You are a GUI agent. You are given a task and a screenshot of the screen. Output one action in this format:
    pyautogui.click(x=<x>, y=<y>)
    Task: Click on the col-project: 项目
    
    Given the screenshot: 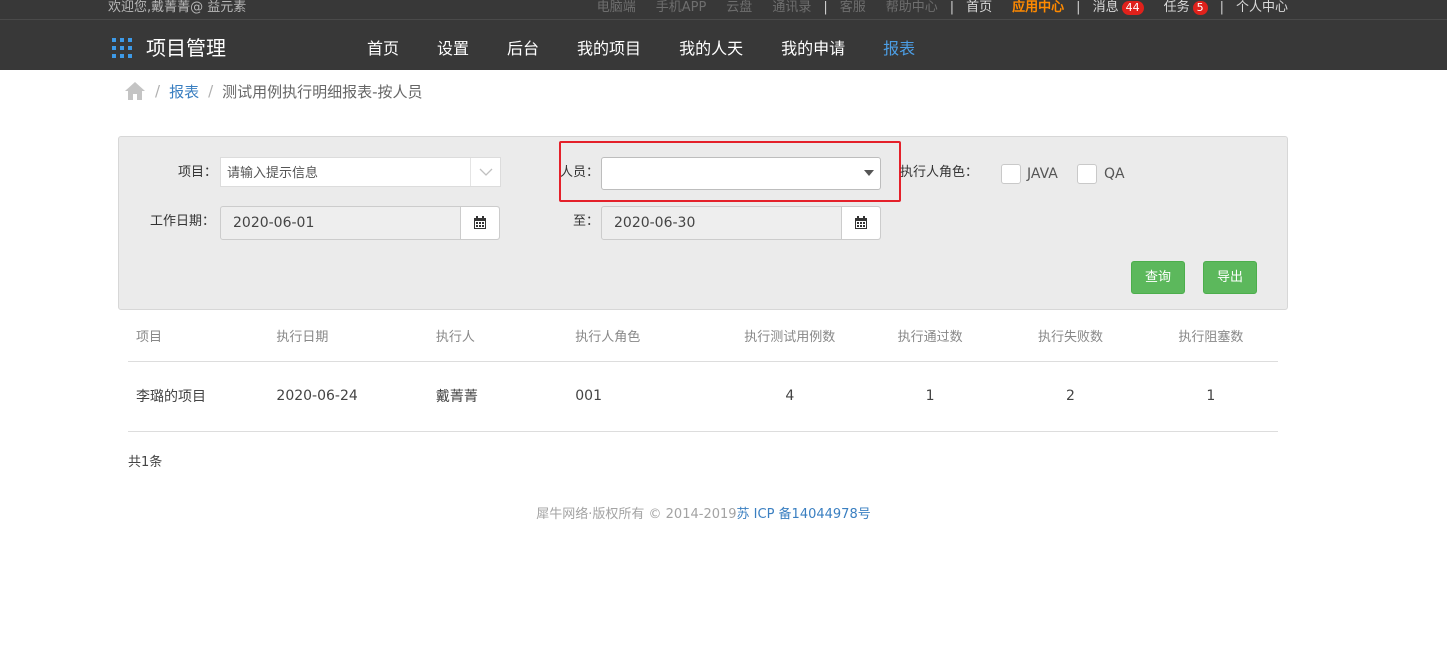 What is the action you would take?
    pyautogui.click(x=202, y=336)
    